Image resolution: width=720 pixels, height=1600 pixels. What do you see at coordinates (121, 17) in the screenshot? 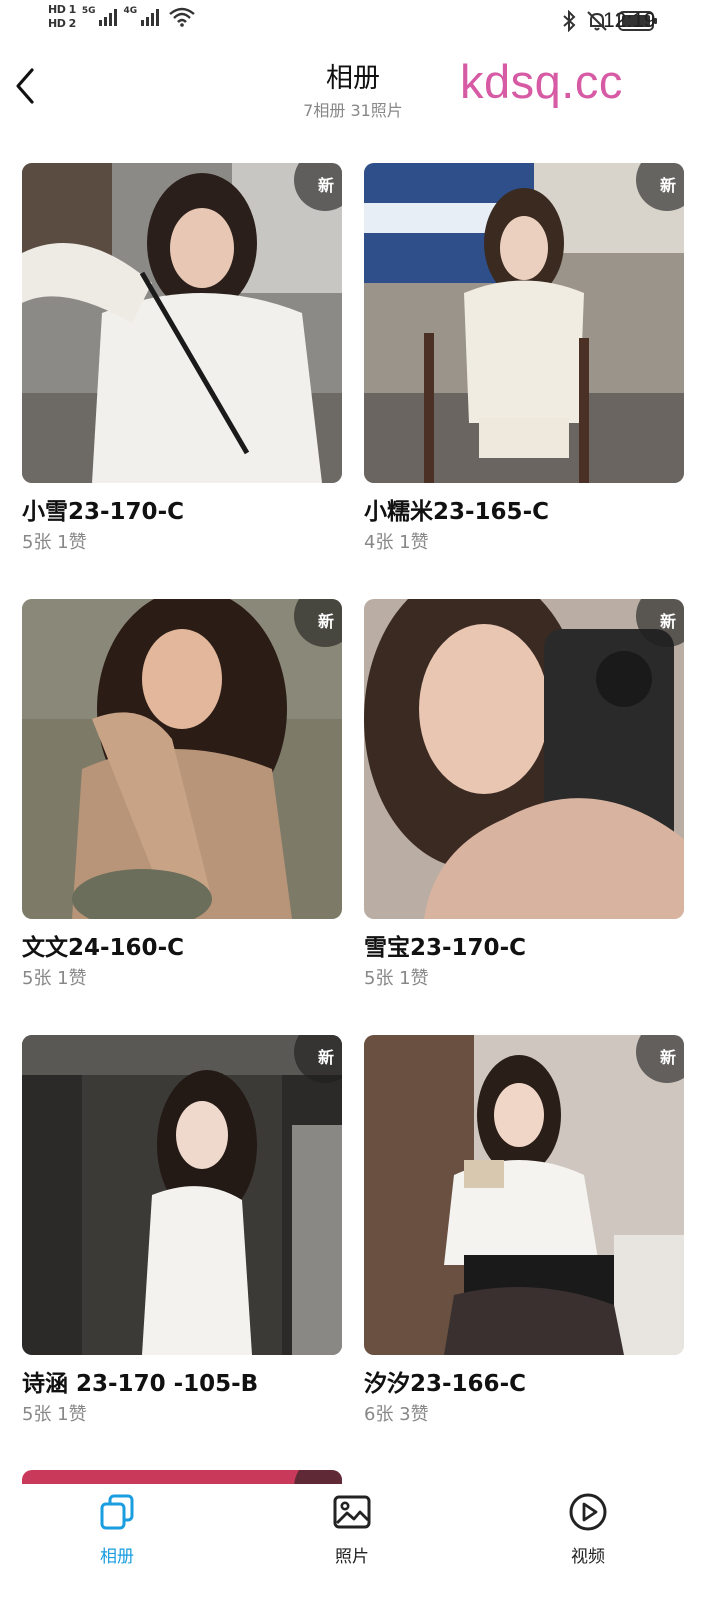
I see `signal-indicators: HD 1 HD 2 5G 4G` at bounding box center [121, 17].